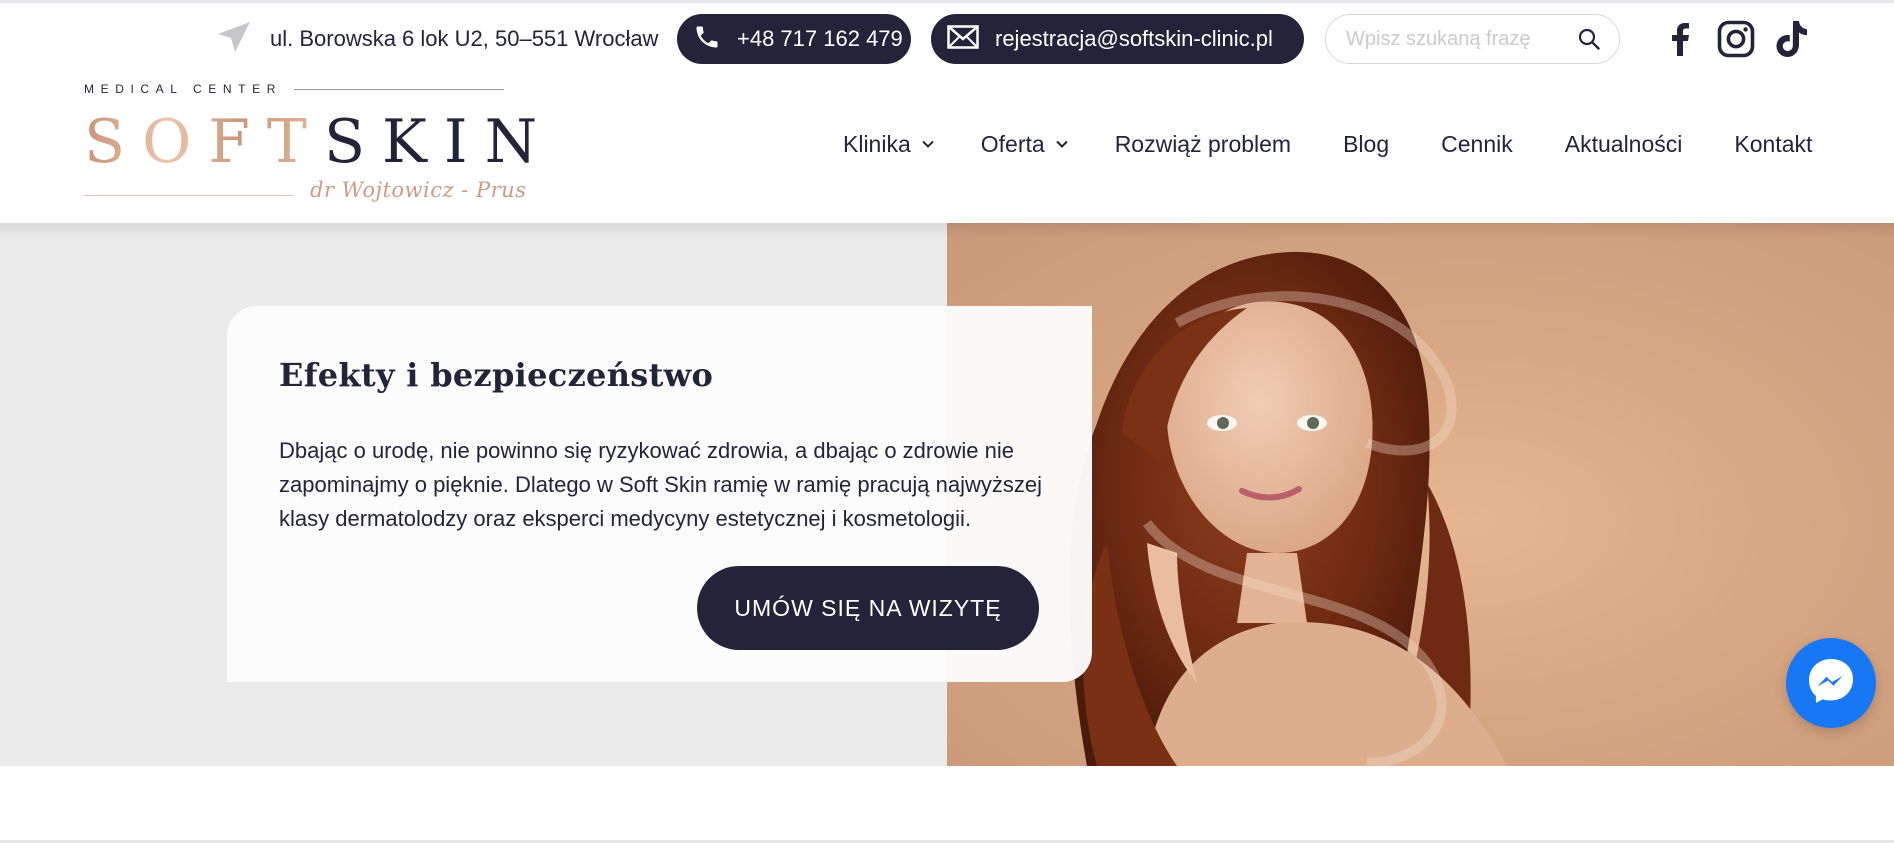  I want to click on search-box, so click(1472, 39).